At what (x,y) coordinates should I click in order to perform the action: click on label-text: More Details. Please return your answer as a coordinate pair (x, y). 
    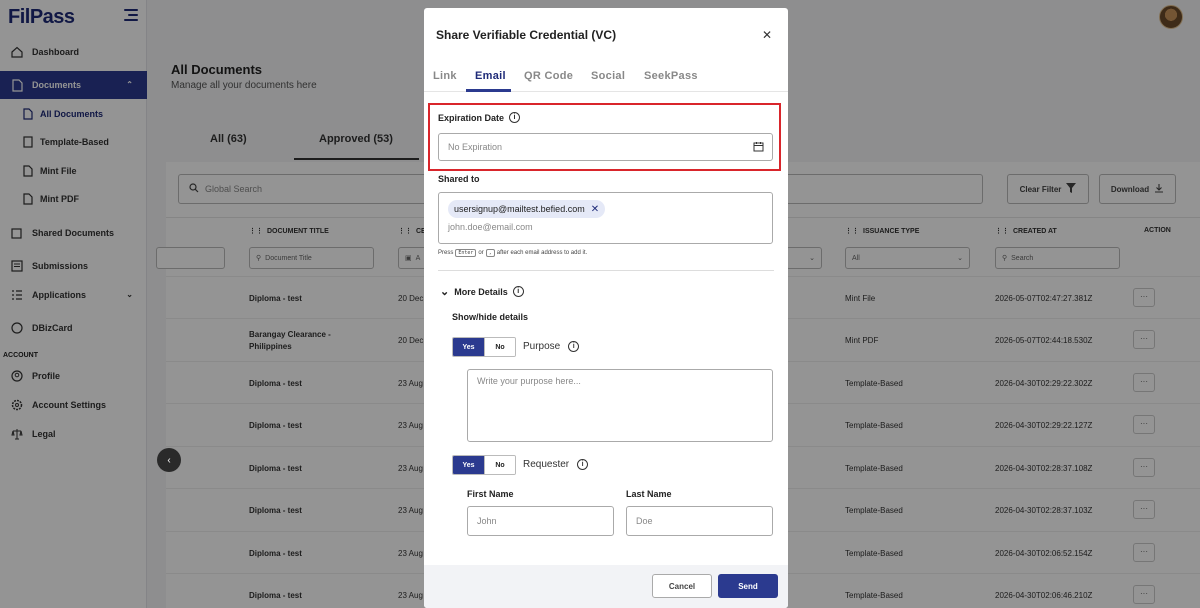
    Looking at the image, I should click on (481, 291).